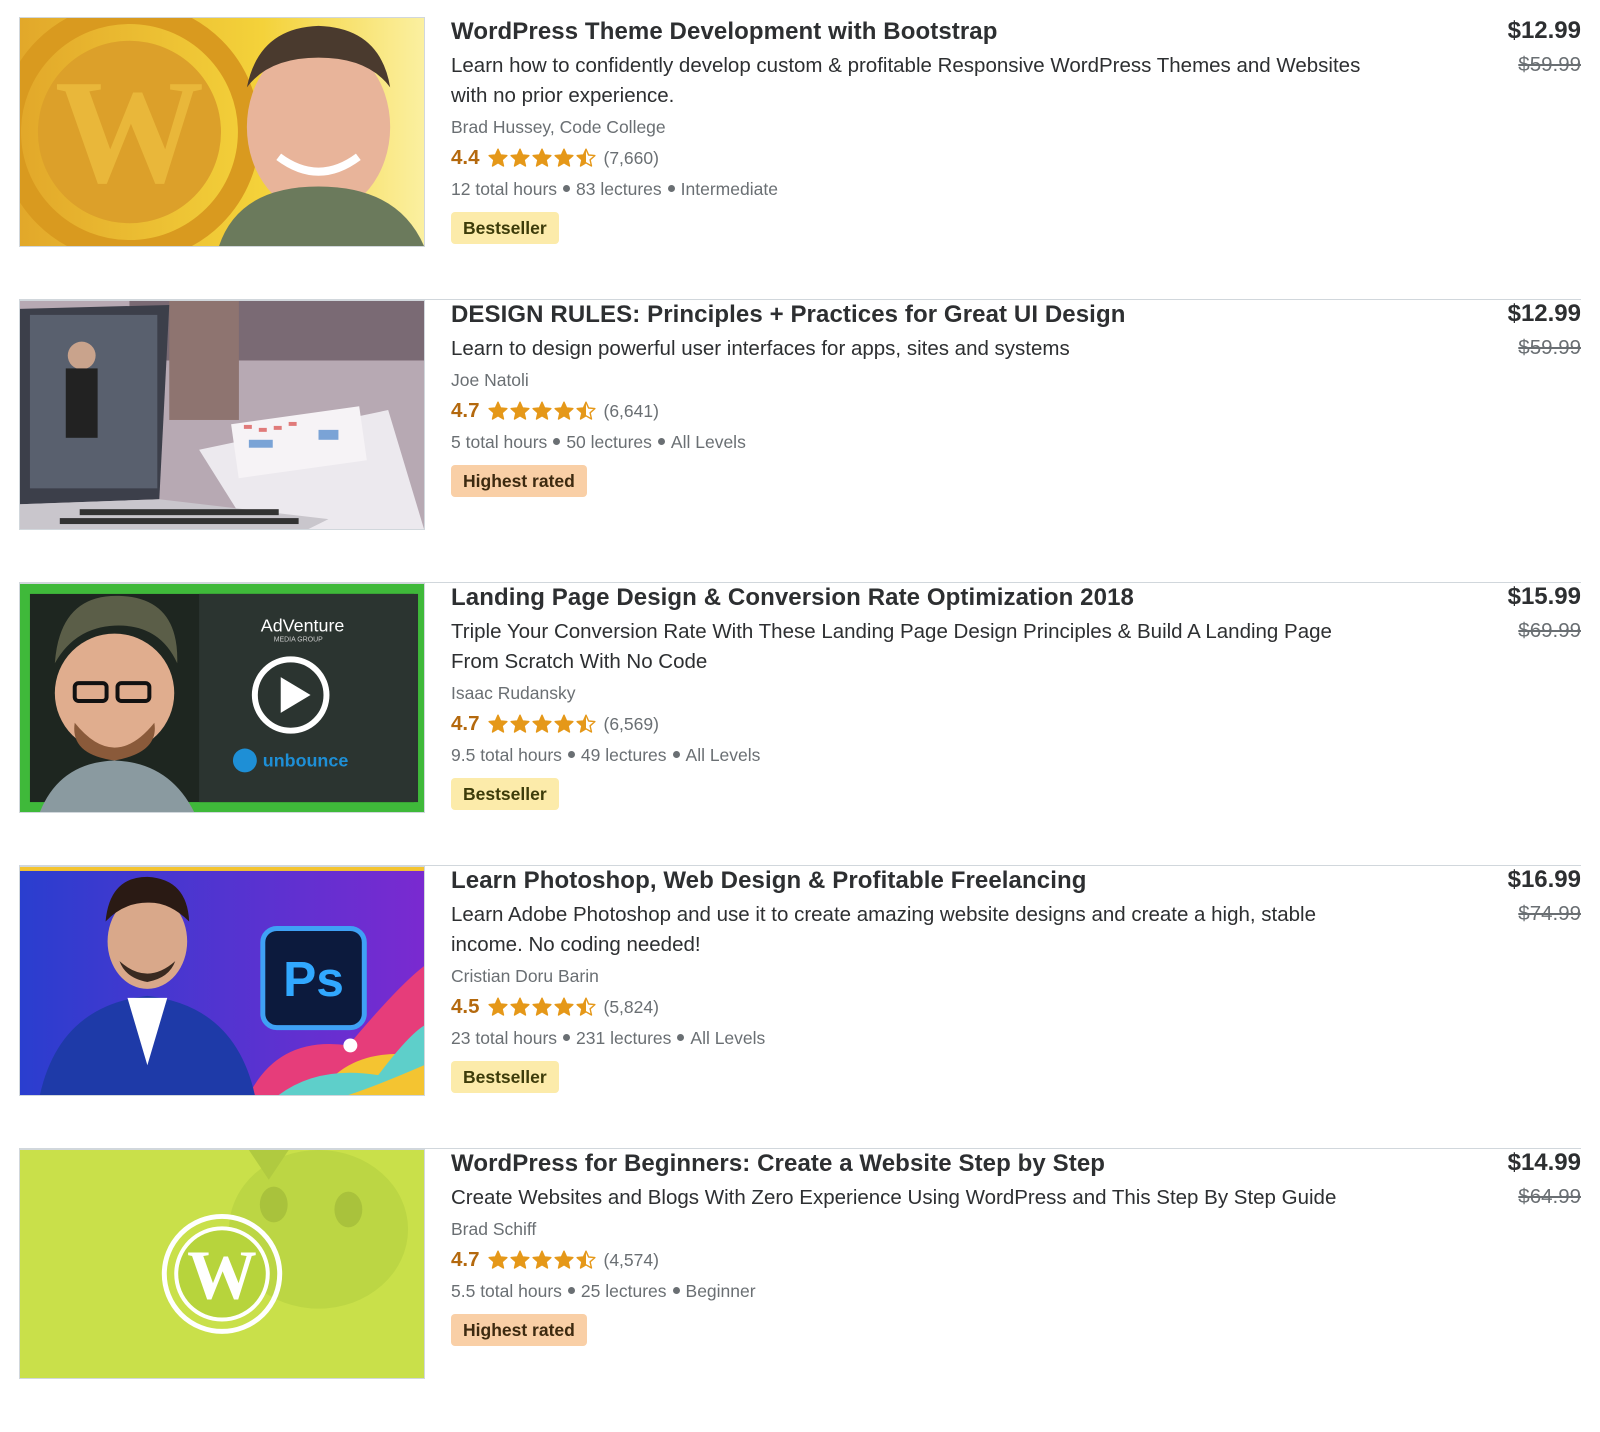 This screenshot has height=1432, width=1600. Describe the element at coordinates (558, 127) in the screenshot. I see `course-instructor: Brad Hussey, Code College` at that location.